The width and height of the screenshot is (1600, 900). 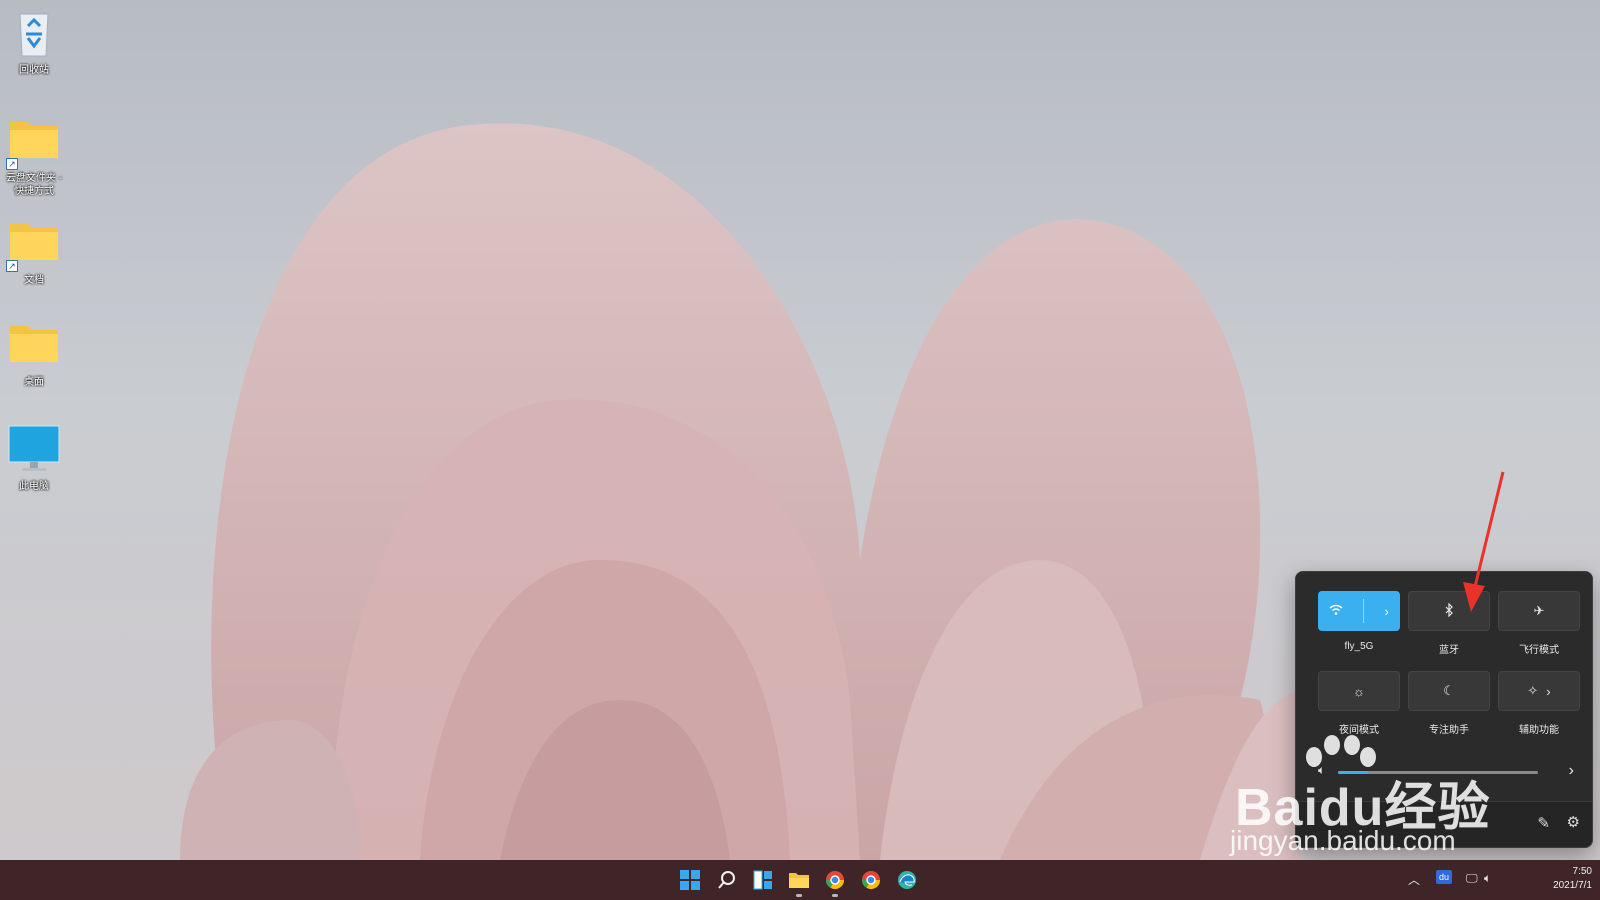 What do you see at coordinates (1539, 650) in the screenshot?
I see `tile-label: 飞行模式` at bounding box center [1539, 650].